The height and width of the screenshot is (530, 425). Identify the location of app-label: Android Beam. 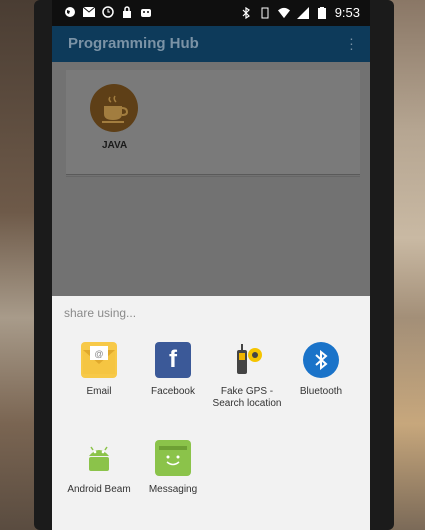
(99, 489).